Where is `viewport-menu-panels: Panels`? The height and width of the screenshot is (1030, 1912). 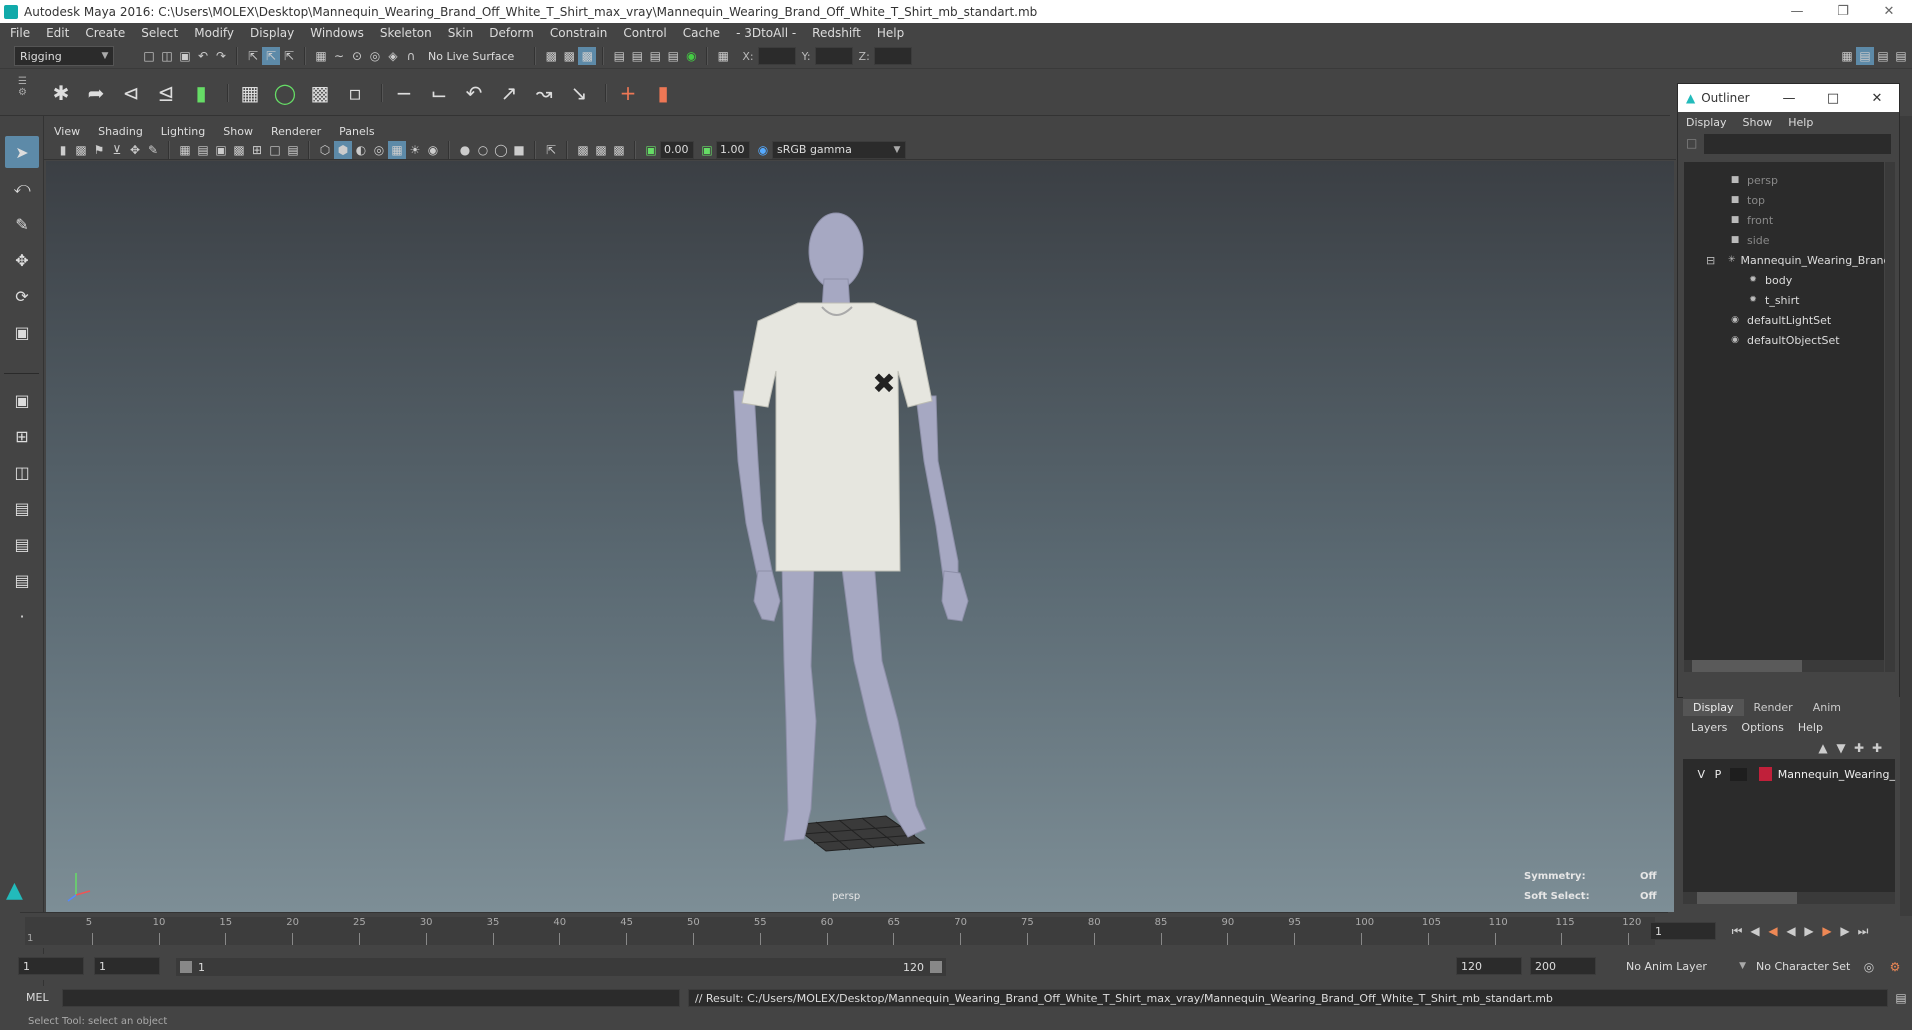
viewport-menu-panels: Panels is located at coordinates (356, 131).